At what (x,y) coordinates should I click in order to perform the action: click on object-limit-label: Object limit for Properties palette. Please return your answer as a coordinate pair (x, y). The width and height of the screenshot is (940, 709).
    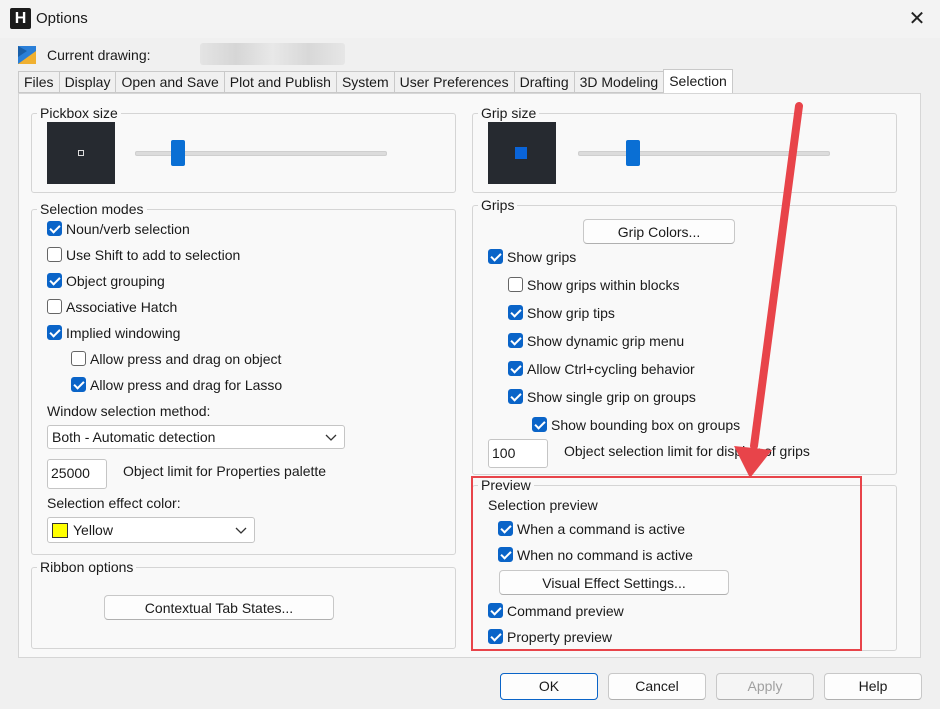
    Looking at the image, I should click on (225, 471).